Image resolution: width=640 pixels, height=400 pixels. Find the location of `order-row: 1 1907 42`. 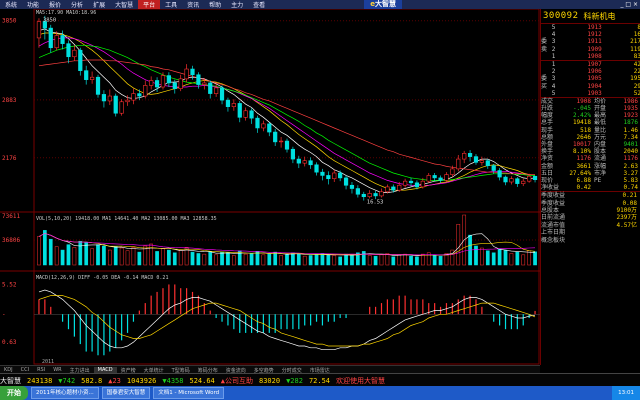

order-row: 1 1907 42 is located at coordinates (590, 64).